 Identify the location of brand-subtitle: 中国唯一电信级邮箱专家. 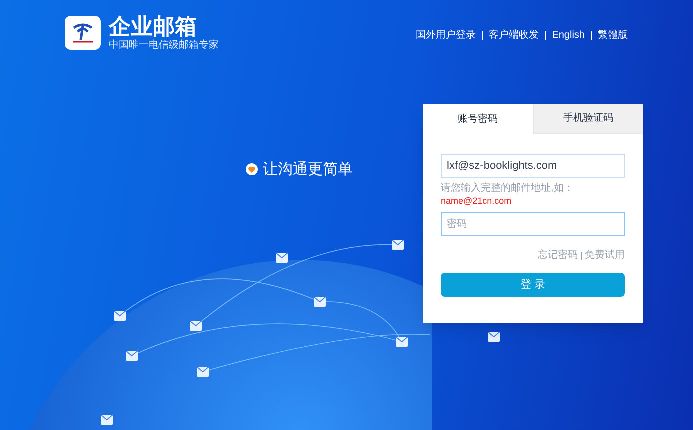
(164, 46).